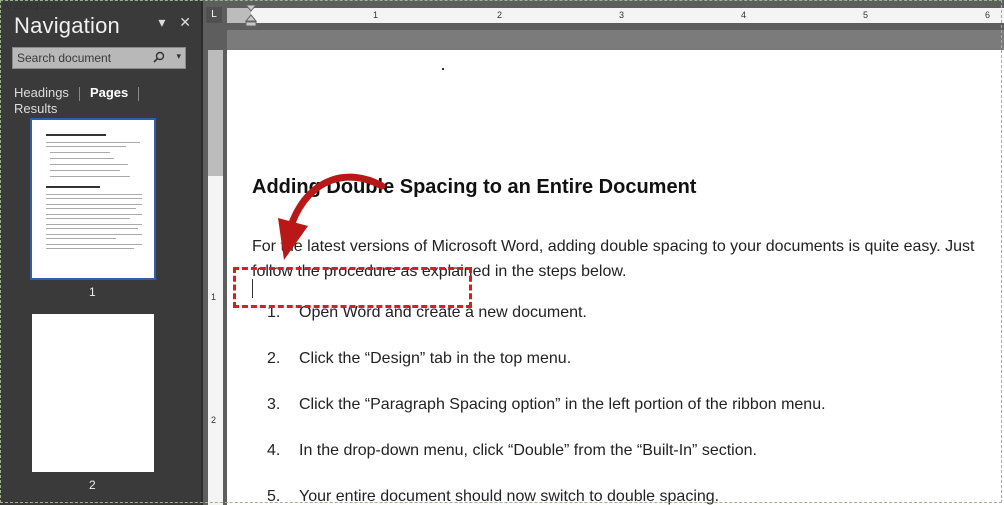 The image size is (1004, 505). I want to click on tab-selector-icon: L, so click(214, 15).